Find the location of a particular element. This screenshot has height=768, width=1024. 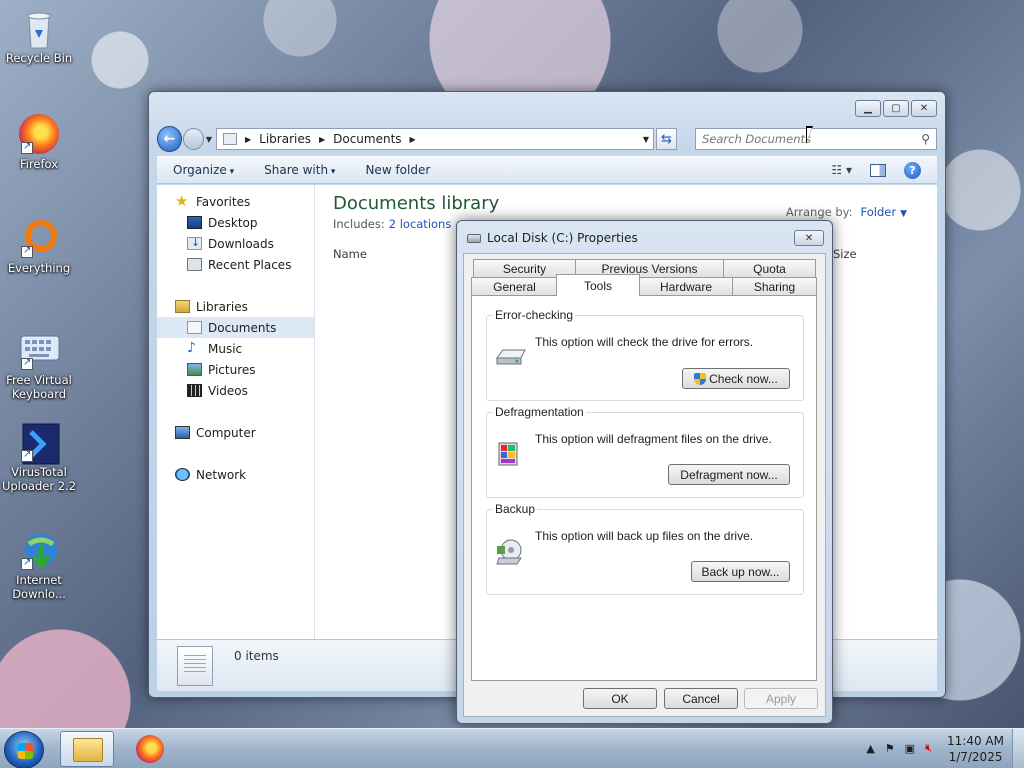

nav-label: Libraries is located at coordinates (222, 306).